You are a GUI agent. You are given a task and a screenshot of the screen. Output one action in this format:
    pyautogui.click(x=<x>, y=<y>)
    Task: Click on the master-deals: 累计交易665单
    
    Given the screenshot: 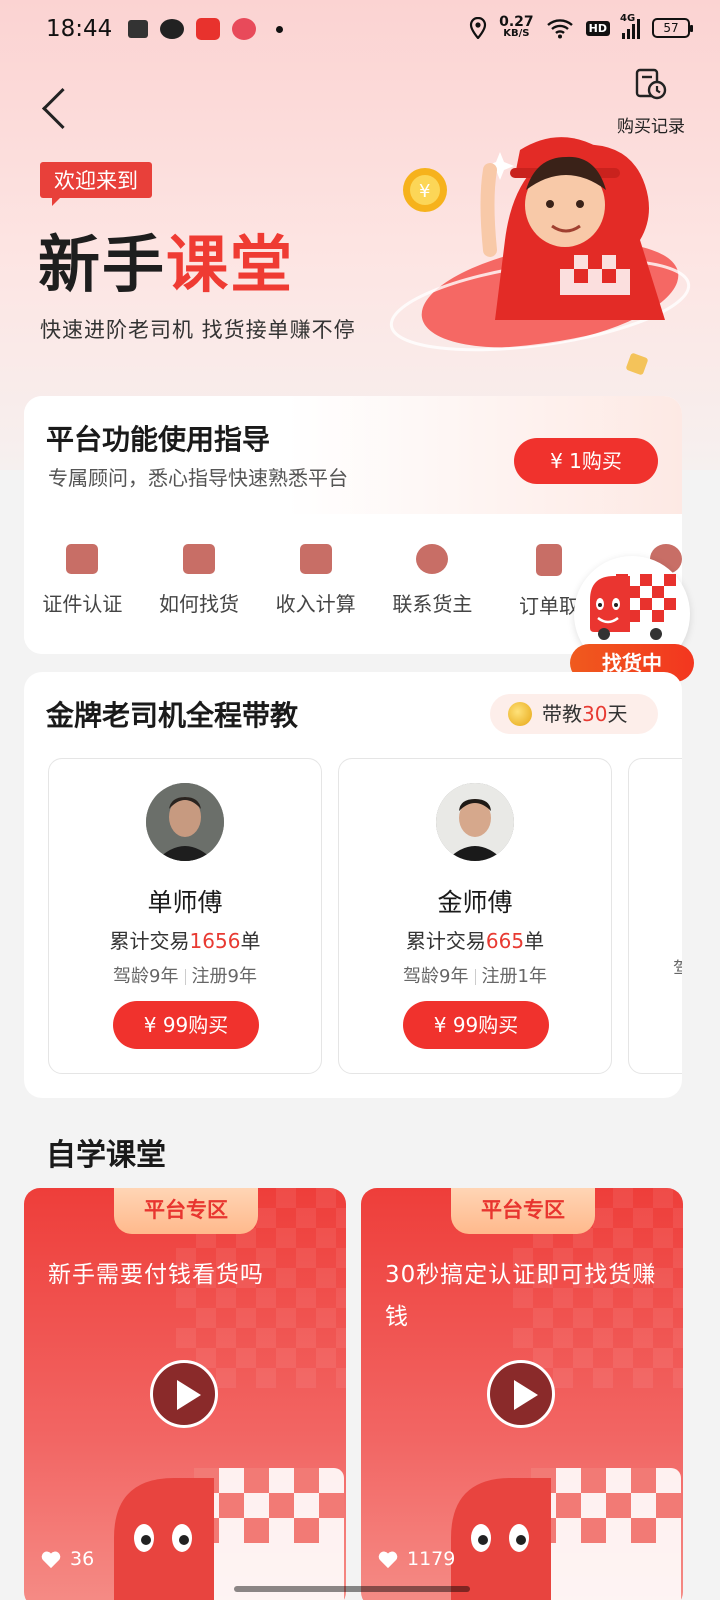 What is the action you would take?
    pyautogui.click(x=475, y=939)
    